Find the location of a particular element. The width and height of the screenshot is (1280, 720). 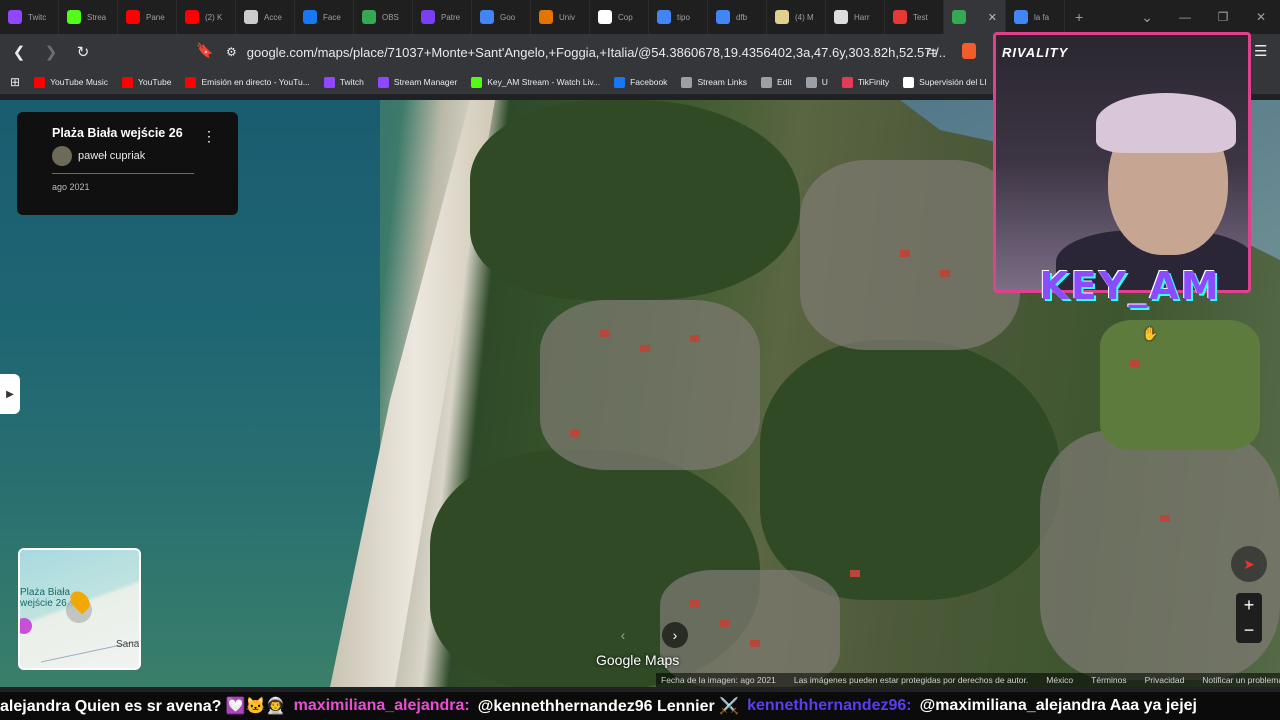

browser-tab: Face is located at coordinates (324, 17).